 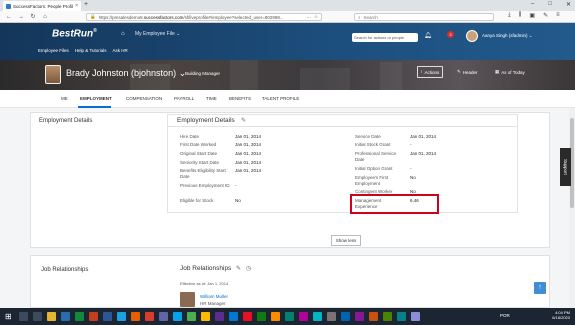 I want to click on support-tab: Support, so click(x=565, y=167).